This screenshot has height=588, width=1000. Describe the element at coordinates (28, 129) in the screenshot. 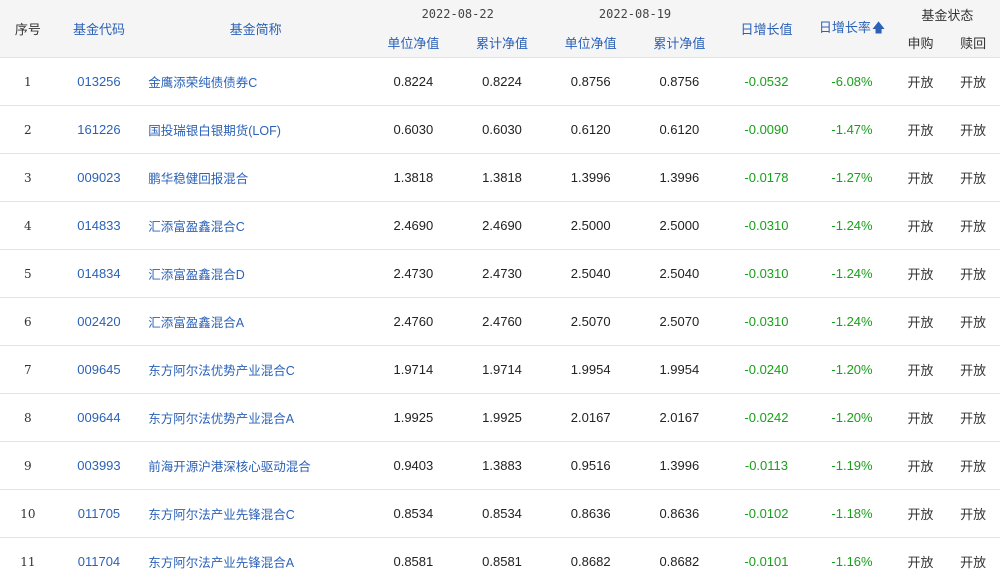

I see `row-index: 2` at that location.